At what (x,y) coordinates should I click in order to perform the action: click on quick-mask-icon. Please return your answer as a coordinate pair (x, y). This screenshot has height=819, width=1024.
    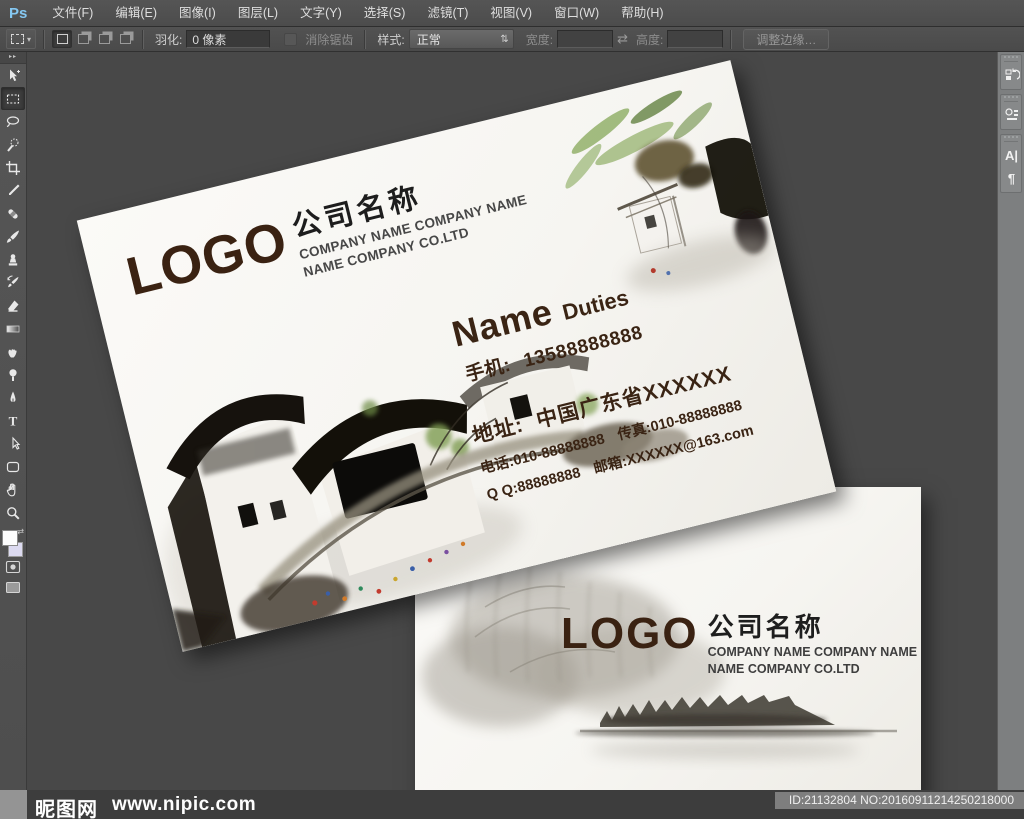
    Looking at the image, I should click on (13, 567).